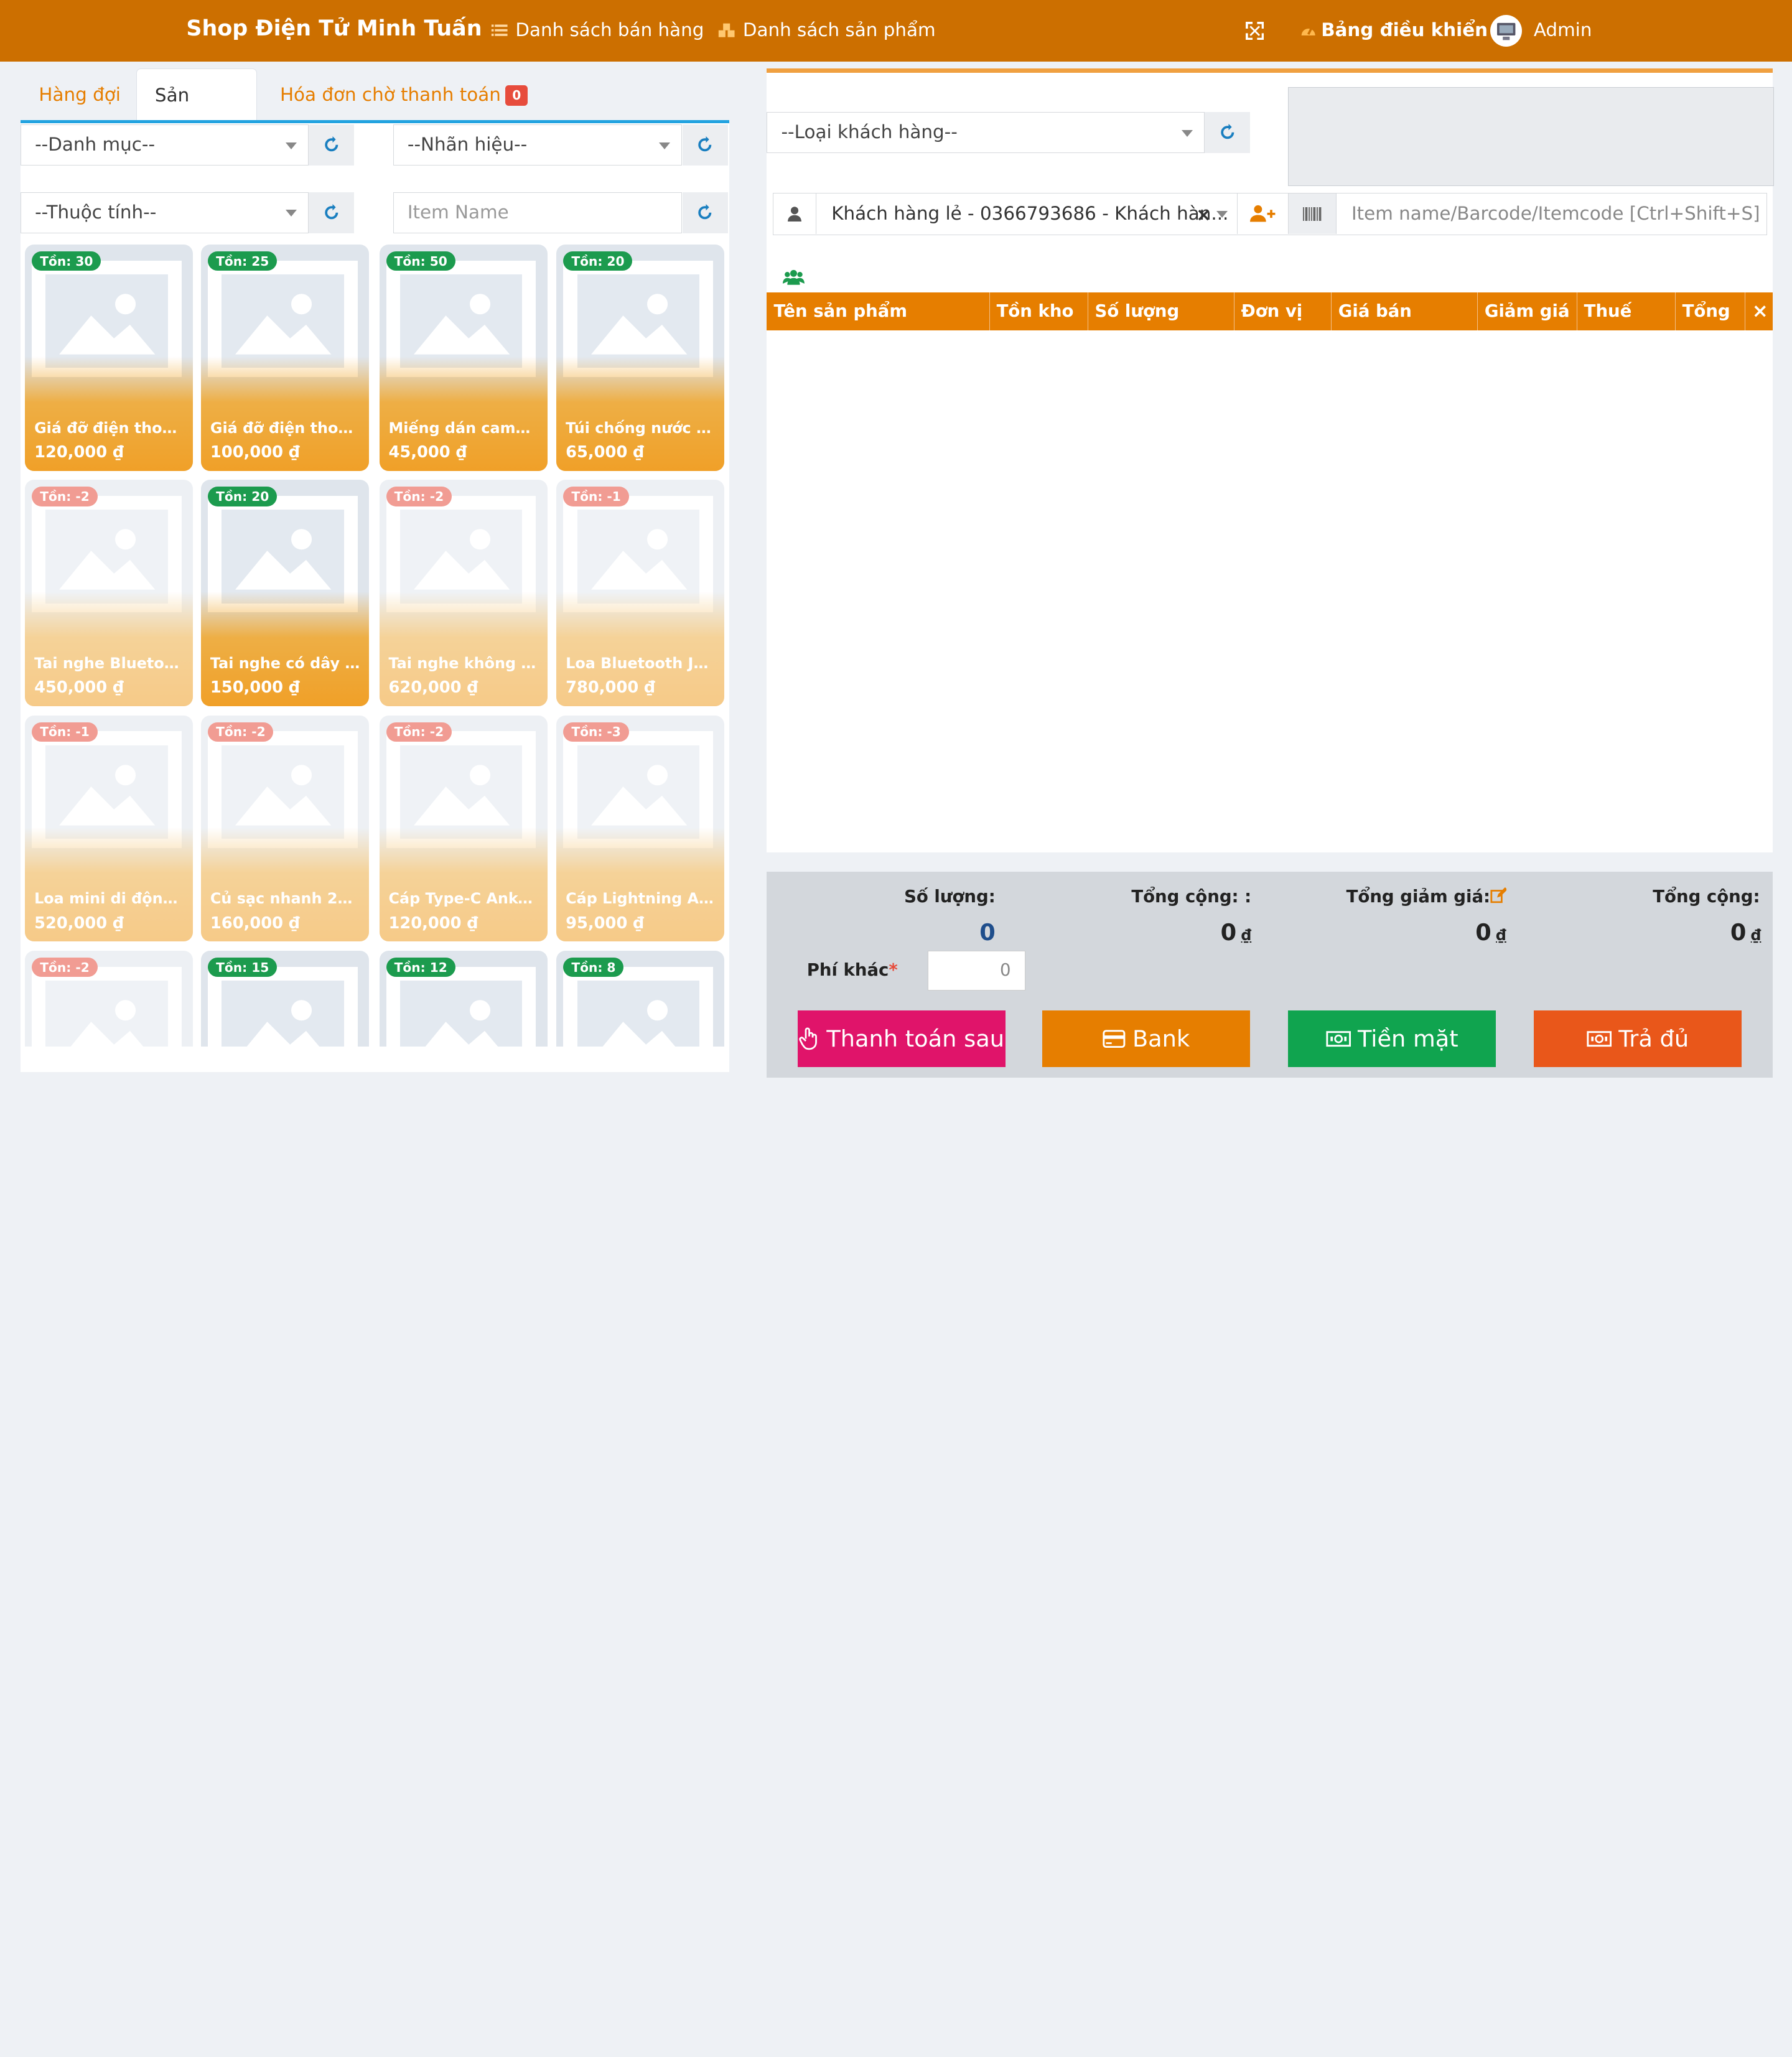  Describe the element at coordinates (596, 732) in the screenshot. I see `stock-badge: Tồn: -3` at that location.